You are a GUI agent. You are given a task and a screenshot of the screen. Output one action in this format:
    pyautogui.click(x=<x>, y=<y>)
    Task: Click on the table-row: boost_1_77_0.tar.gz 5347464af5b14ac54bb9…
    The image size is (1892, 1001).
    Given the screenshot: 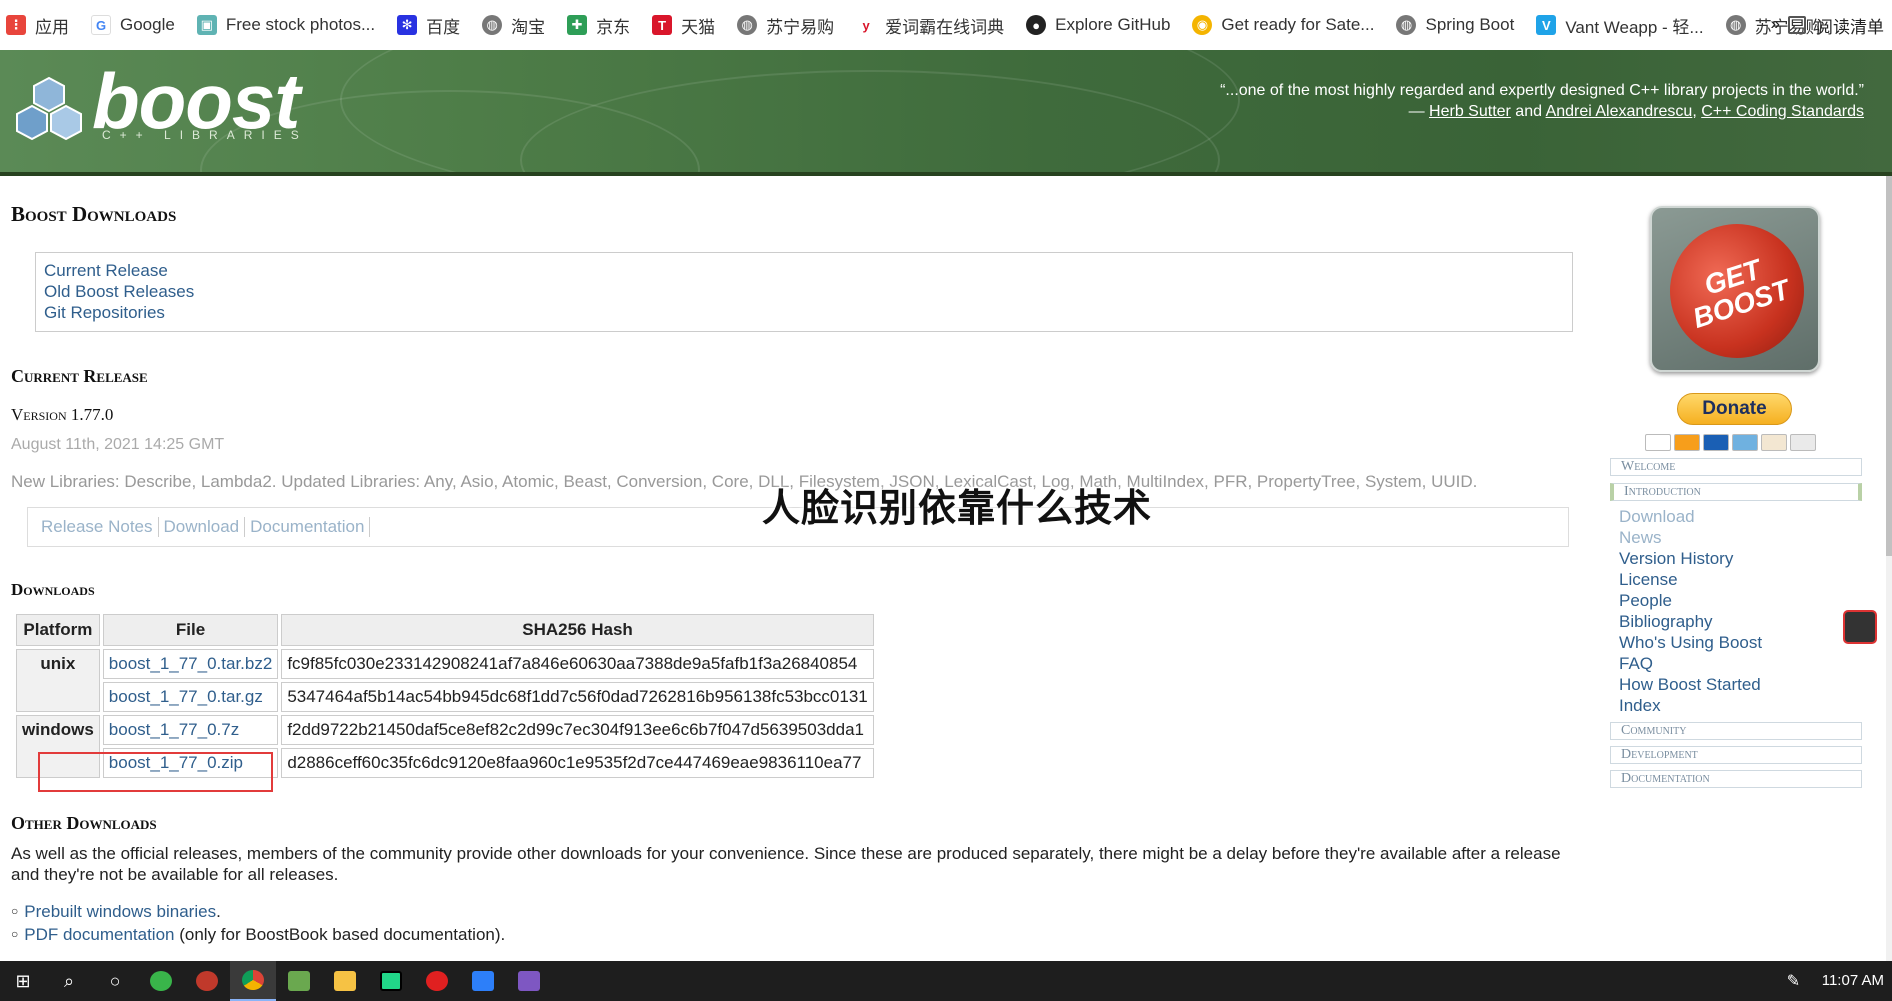 What is the action you would take?
    pyautogui.click(x=445, y=697)
    